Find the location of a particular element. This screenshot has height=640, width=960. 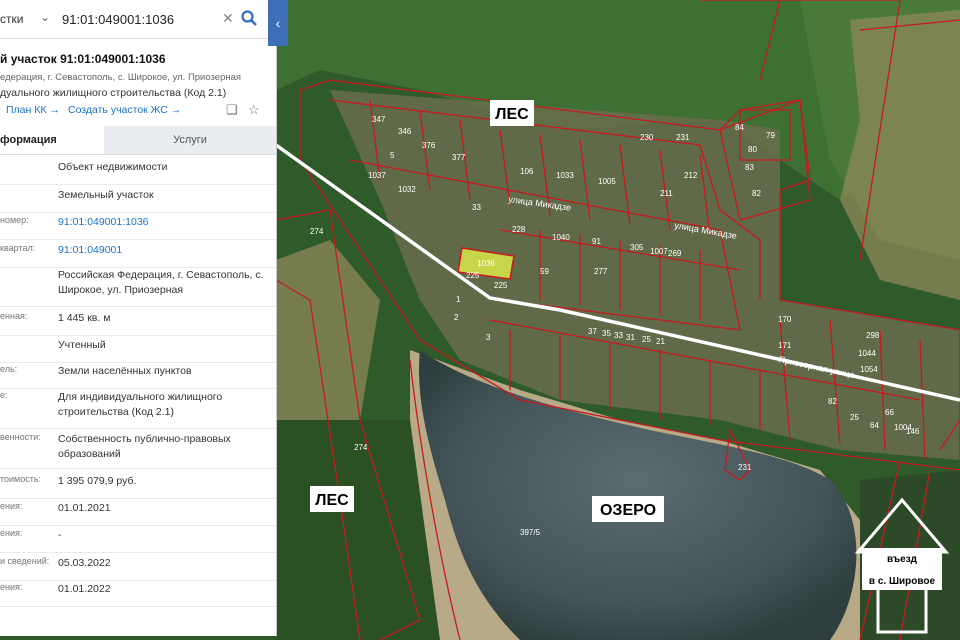

parcel-number: 106 is located at coordinates (527, 171).